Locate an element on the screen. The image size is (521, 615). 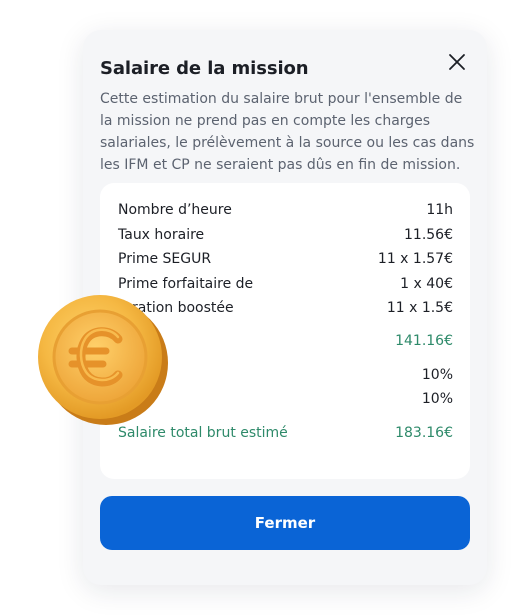
euro-coin-icon is located at coordinates (103, 360).